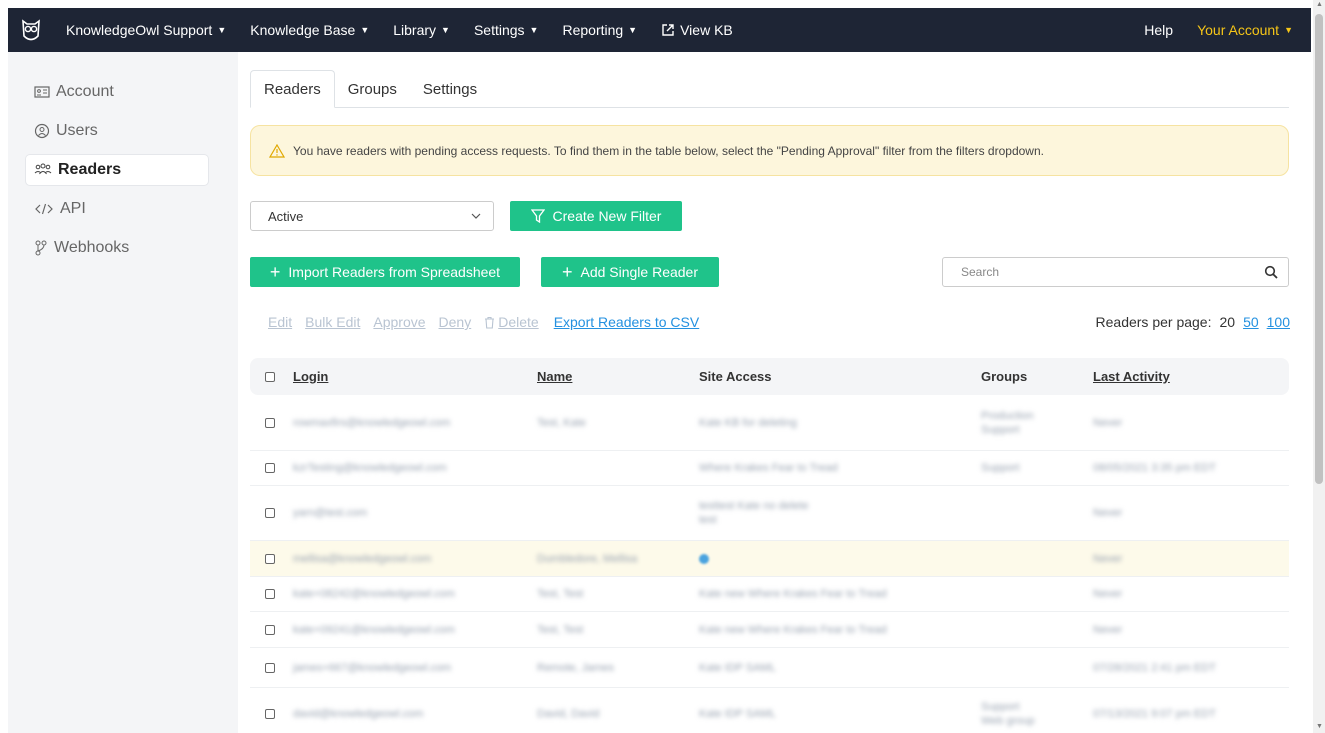 Image resolution: width=1325 pixels, height=733 pixels. Describe the element at coordinates (1278, 322) in the screenshot. I see `per-page-100: 100` at that location.